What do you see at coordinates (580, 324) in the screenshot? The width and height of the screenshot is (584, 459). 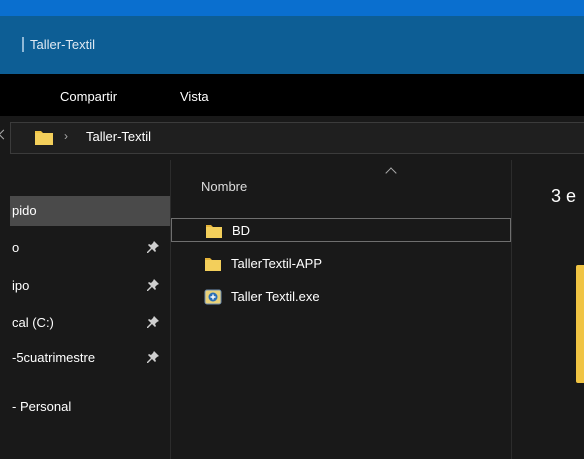 I see `details-folder-preview` at bounding box center [580, 324].